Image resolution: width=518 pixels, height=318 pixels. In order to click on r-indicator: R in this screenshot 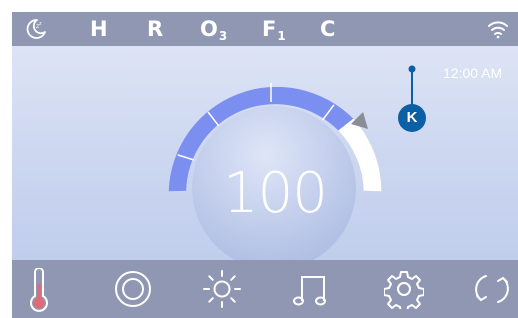, I will do `click(155, 29)`.